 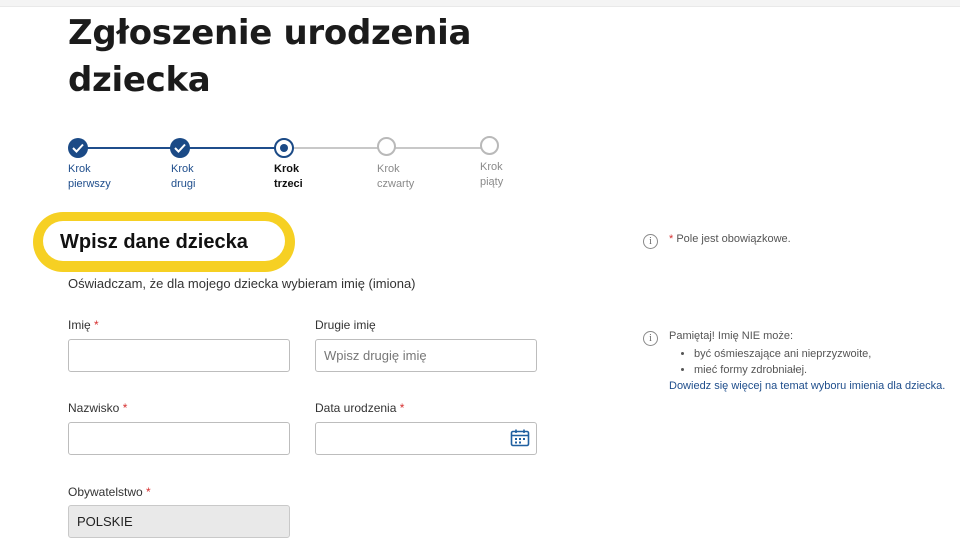 I want to click on surname-label: Nazwisko *, so click(x=97, y=408).